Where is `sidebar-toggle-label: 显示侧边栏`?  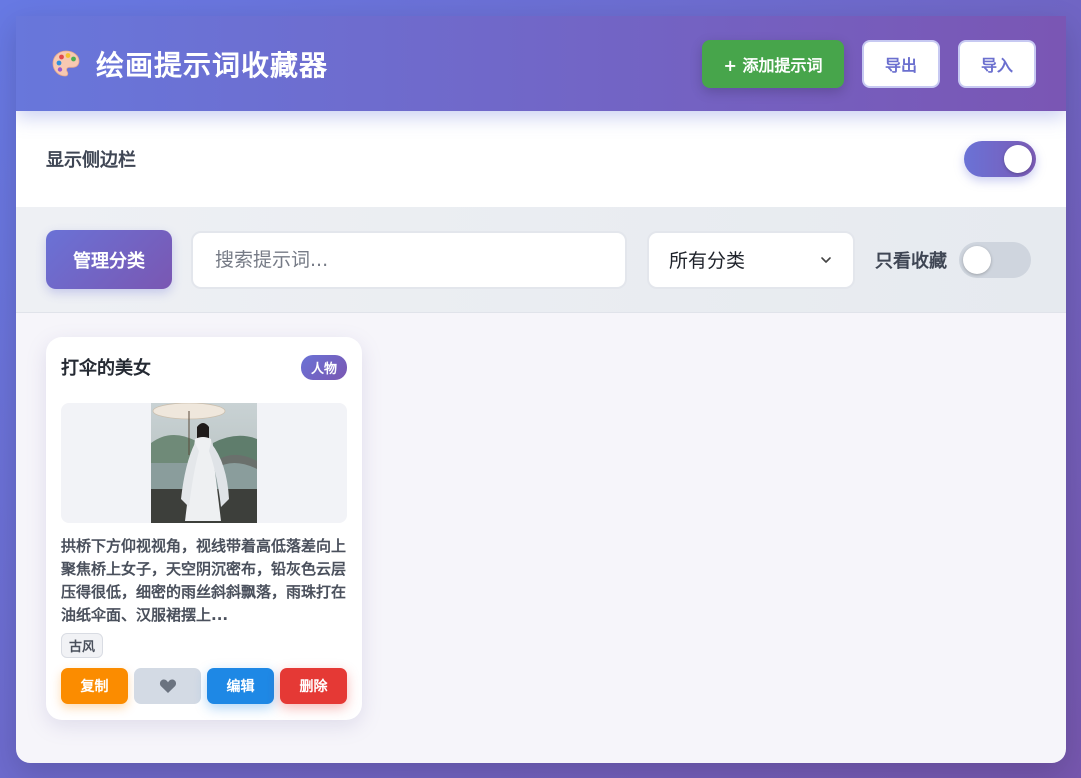
sidebar-toggle-label: 显示侧边栏 is located at coordinates (91, 160).